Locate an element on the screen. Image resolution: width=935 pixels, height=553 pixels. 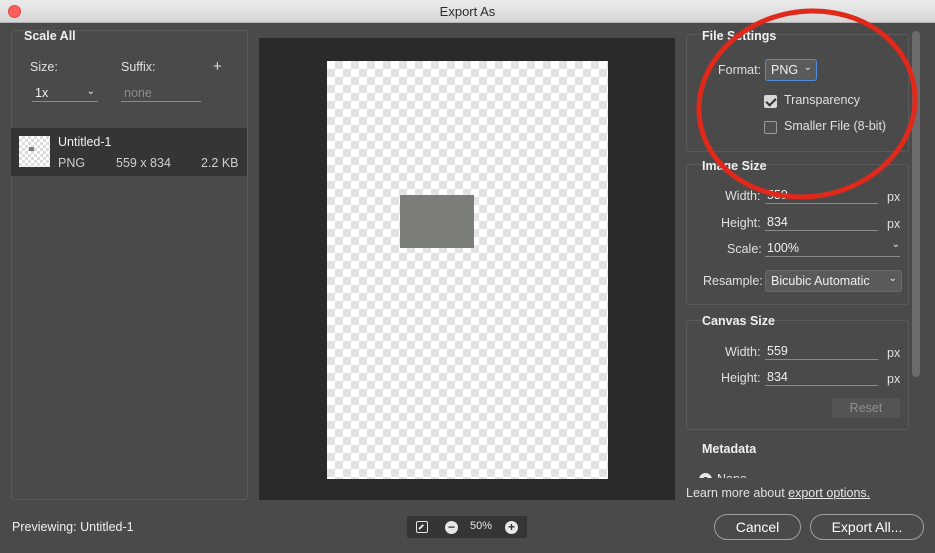
image-width-unit: px is located at coordinates (894, 197).